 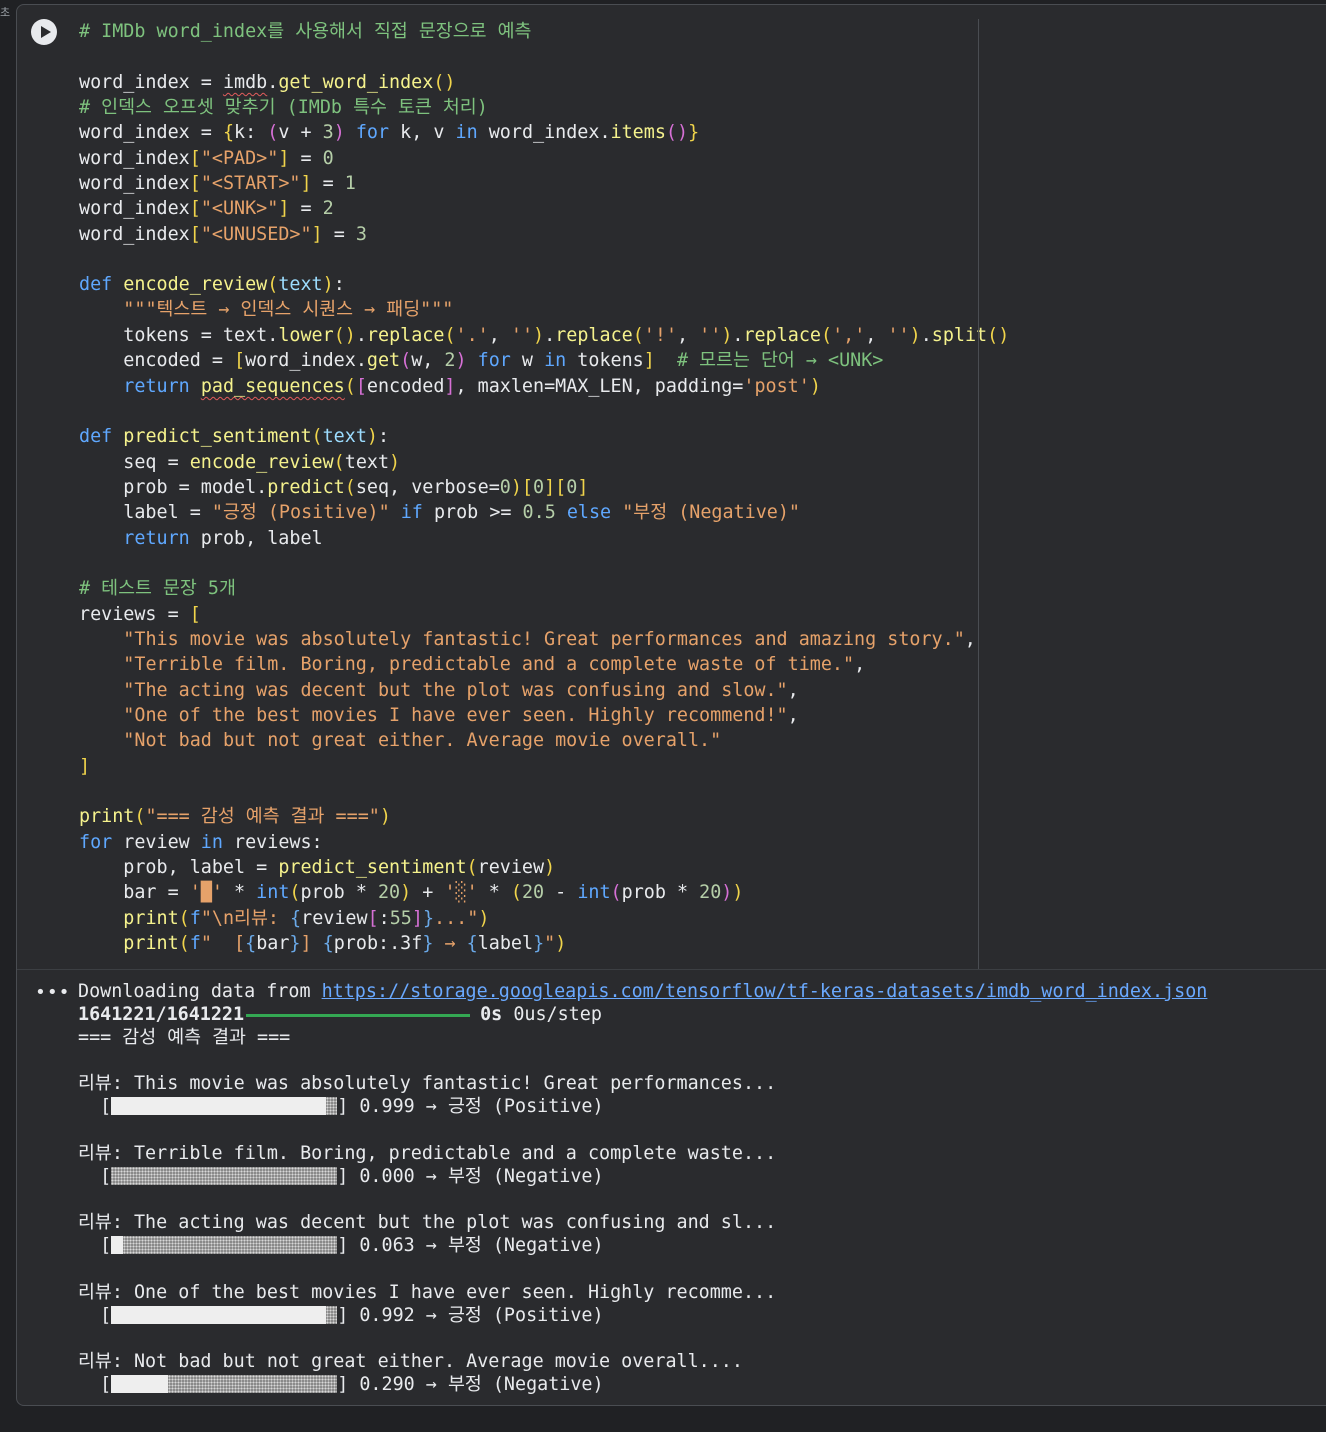 I want to click on more-horizontal-icon: •••, so click(x=53, y=993).